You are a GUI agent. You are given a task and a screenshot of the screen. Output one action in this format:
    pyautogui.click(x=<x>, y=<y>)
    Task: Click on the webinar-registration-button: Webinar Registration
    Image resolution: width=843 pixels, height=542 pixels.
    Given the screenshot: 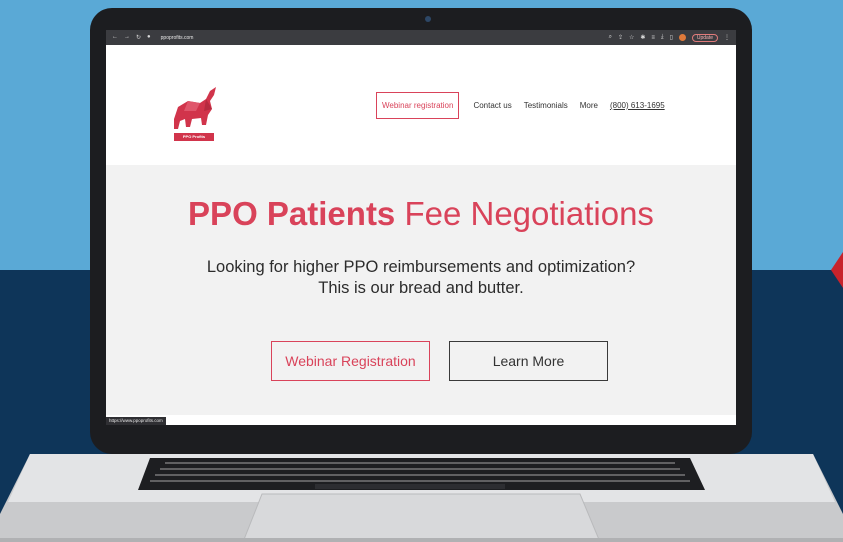 What is the action you would take?
    pyautogui.click(x=350, y=361)
    